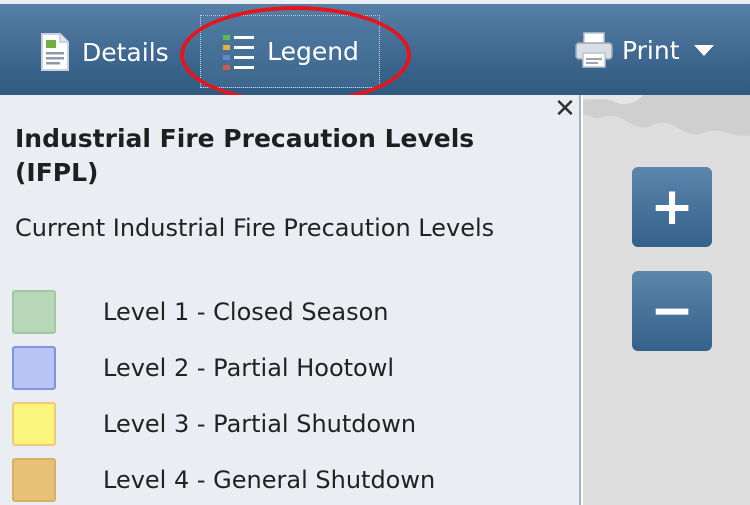  I want to click on legend-title: Industrial Fire Precaution Levels (IFPL), so click(245, 155).